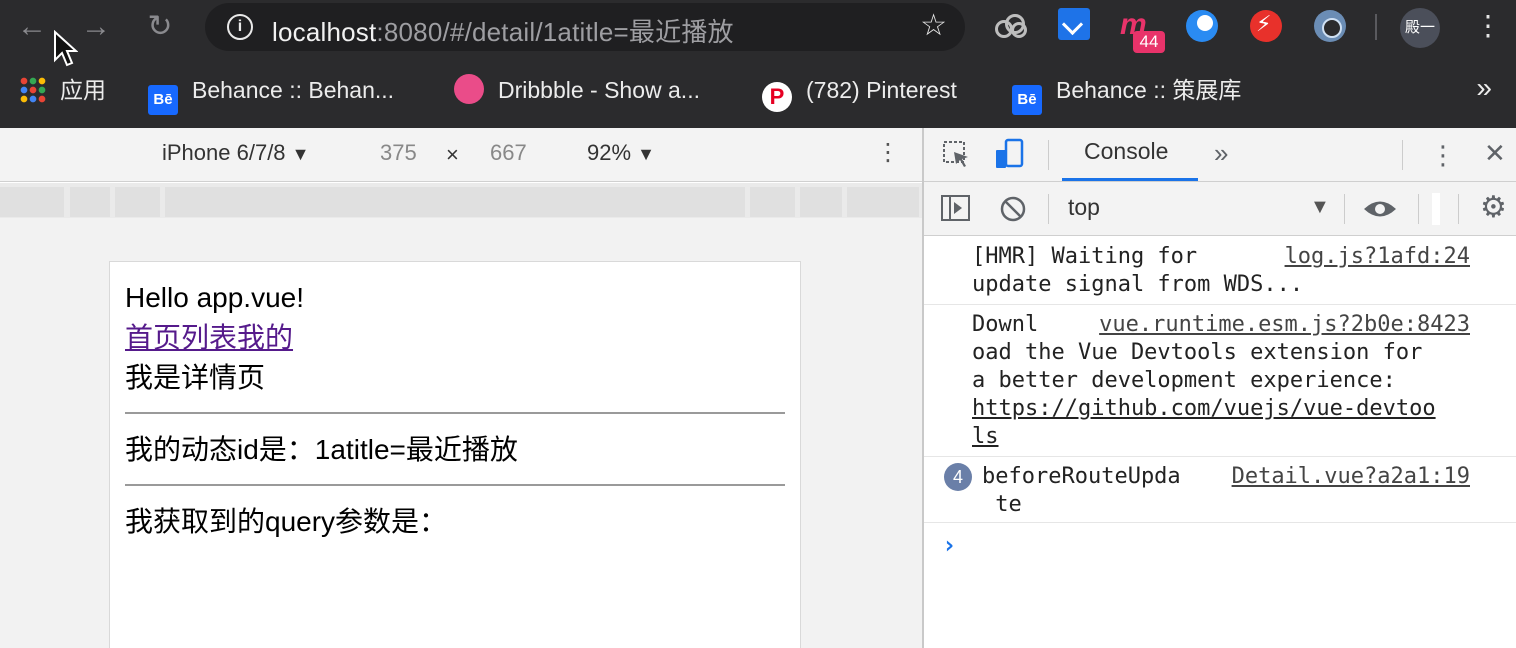 The height and width of the screenshot is (648, 1516). Describe the element at coordinates (321, 449) in the screenshot. I see `dynamic-id-text: 我的动态id是：1atitle=最近播放` at that location.